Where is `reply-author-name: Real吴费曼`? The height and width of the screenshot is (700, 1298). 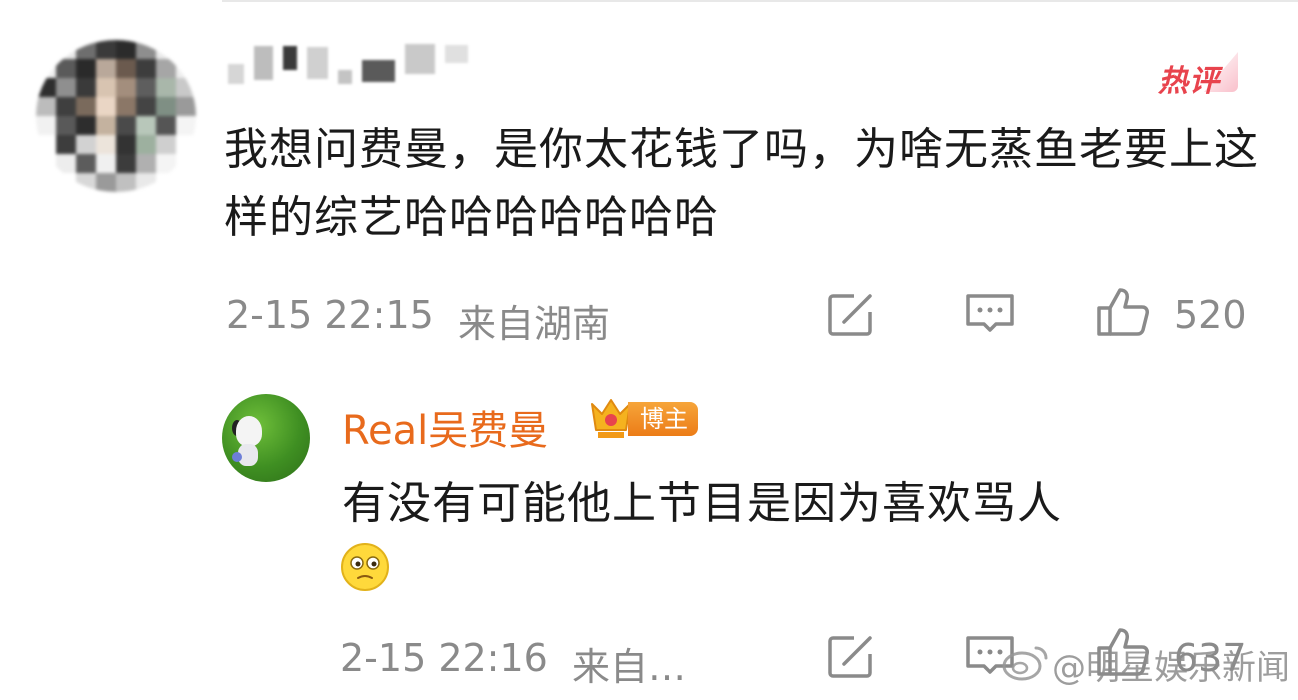 reply-author-name: Real吴费曼 is located at coordinates (445, 427).